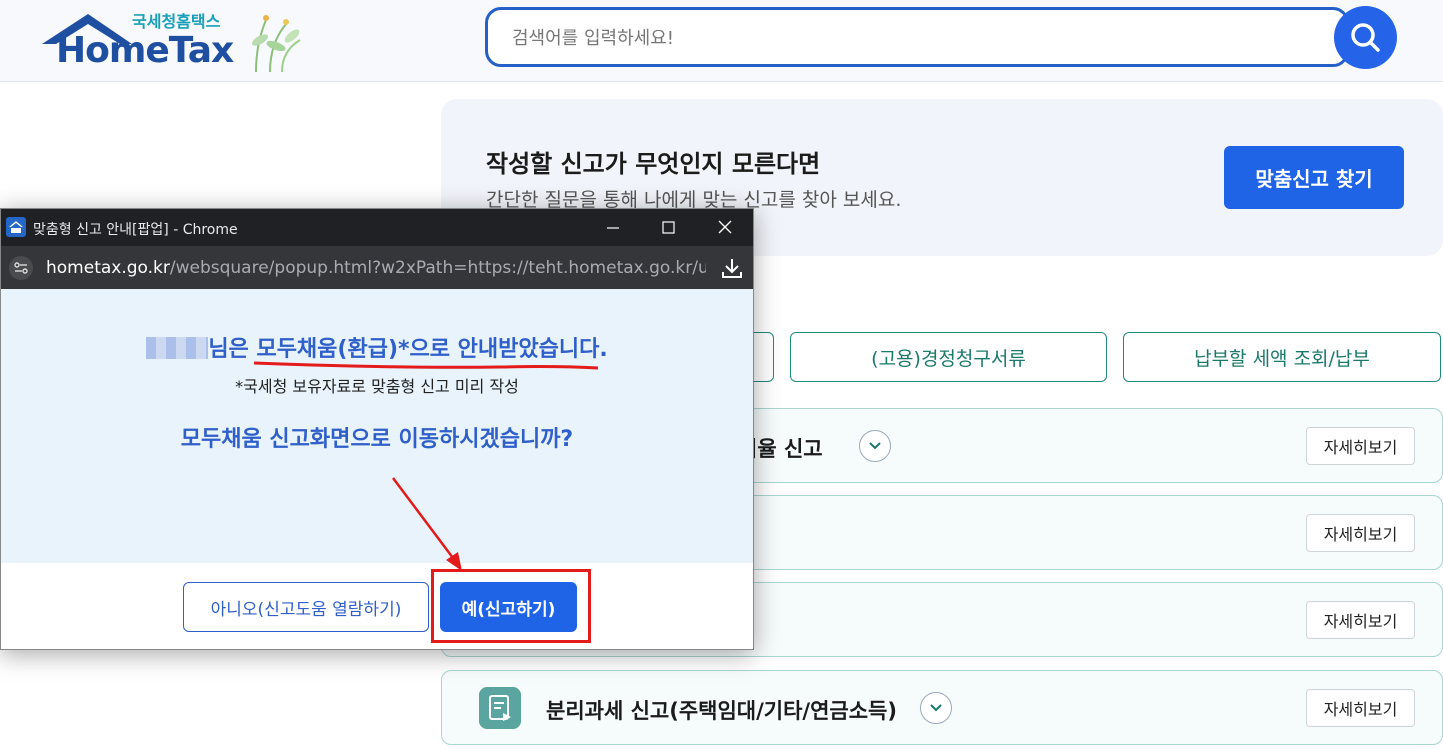 Image resolution: width=1443 pixels, height=749 pixels. Describe the element at coordinates (306, 607) in the screenshot. I see `no-view-help-button: 아니오(신고도움 열람하기)` at that location.